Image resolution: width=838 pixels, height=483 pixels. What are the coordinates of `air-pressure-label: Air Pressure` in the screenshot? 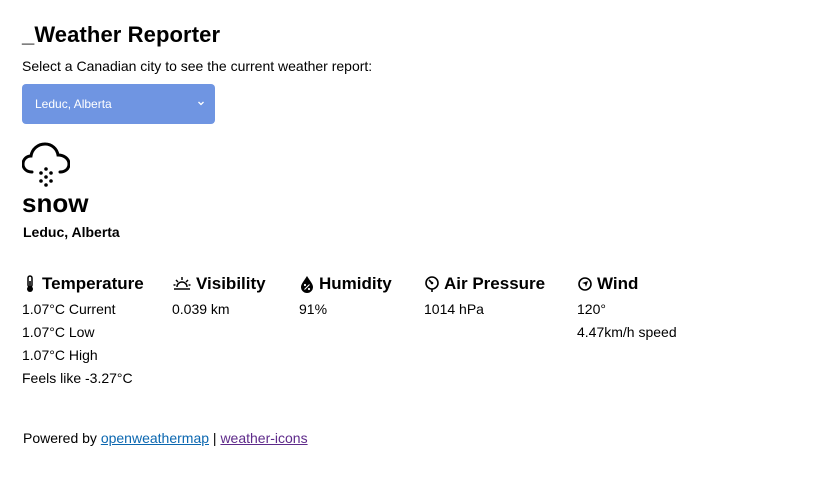 It's located at (495, 283).